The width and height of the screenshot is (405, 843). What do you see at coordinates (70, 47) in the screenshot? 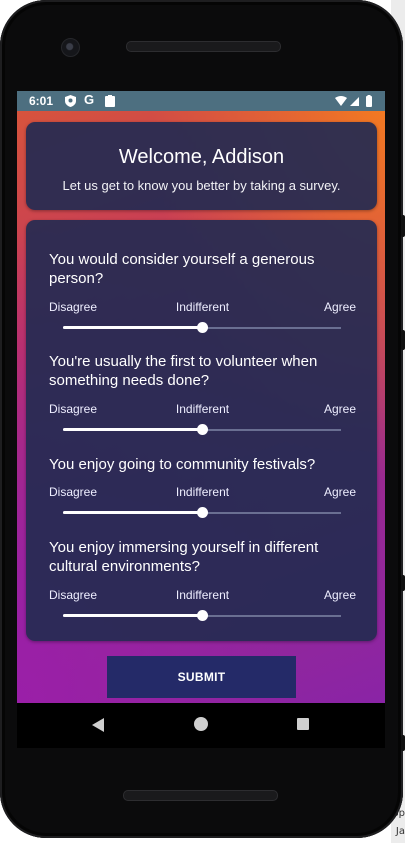
I see `front-camera` at bounding box center [70, 47].